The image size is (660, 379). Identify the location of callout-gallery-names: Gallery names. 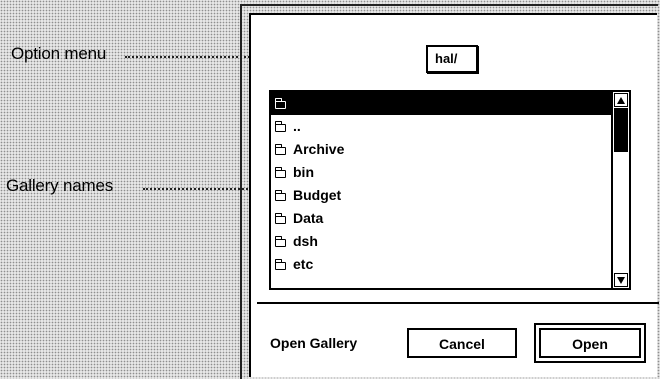
(59, 185).